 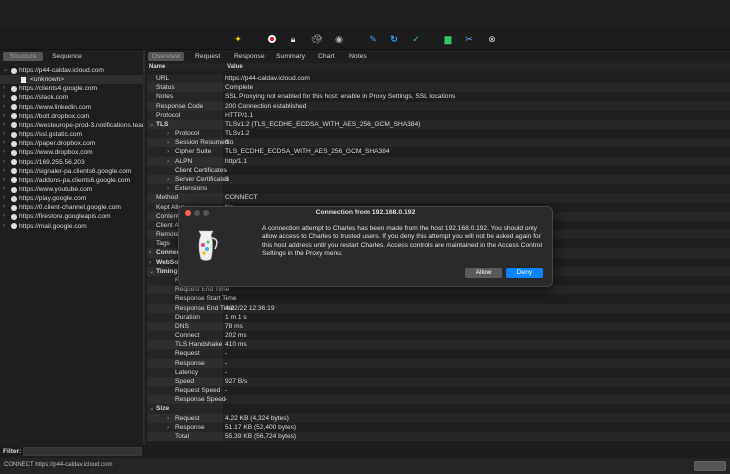 I want to click on recording-button, so click(x=710, y=466).